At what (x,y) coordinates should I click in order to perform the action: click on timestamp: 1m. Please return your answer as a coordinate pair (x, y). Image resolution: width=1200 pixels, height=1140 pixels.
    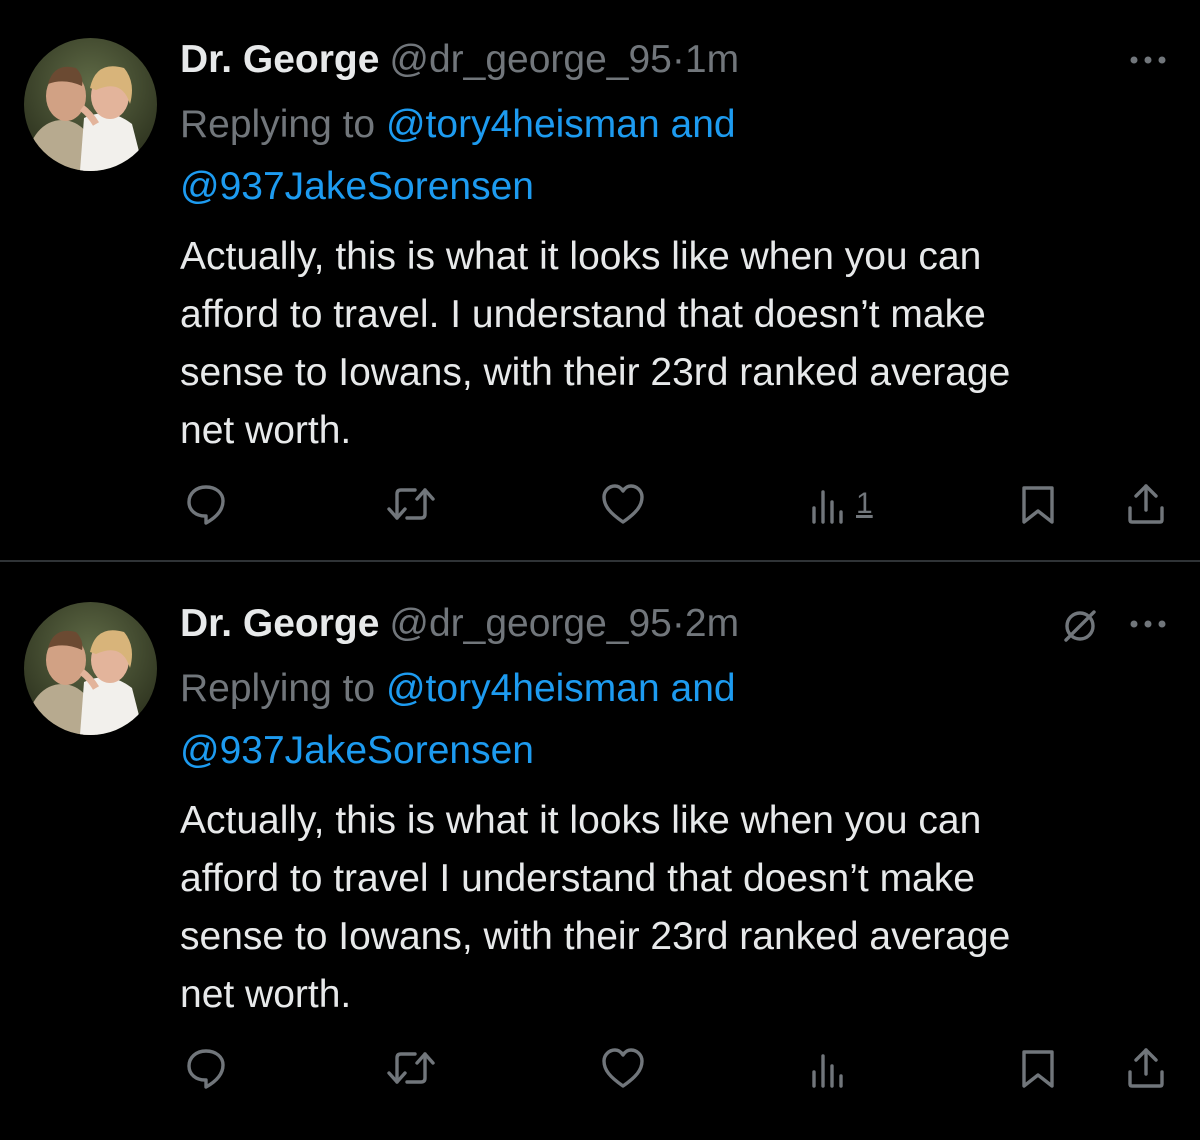
    Looking at the image, I should click on (712, 59).